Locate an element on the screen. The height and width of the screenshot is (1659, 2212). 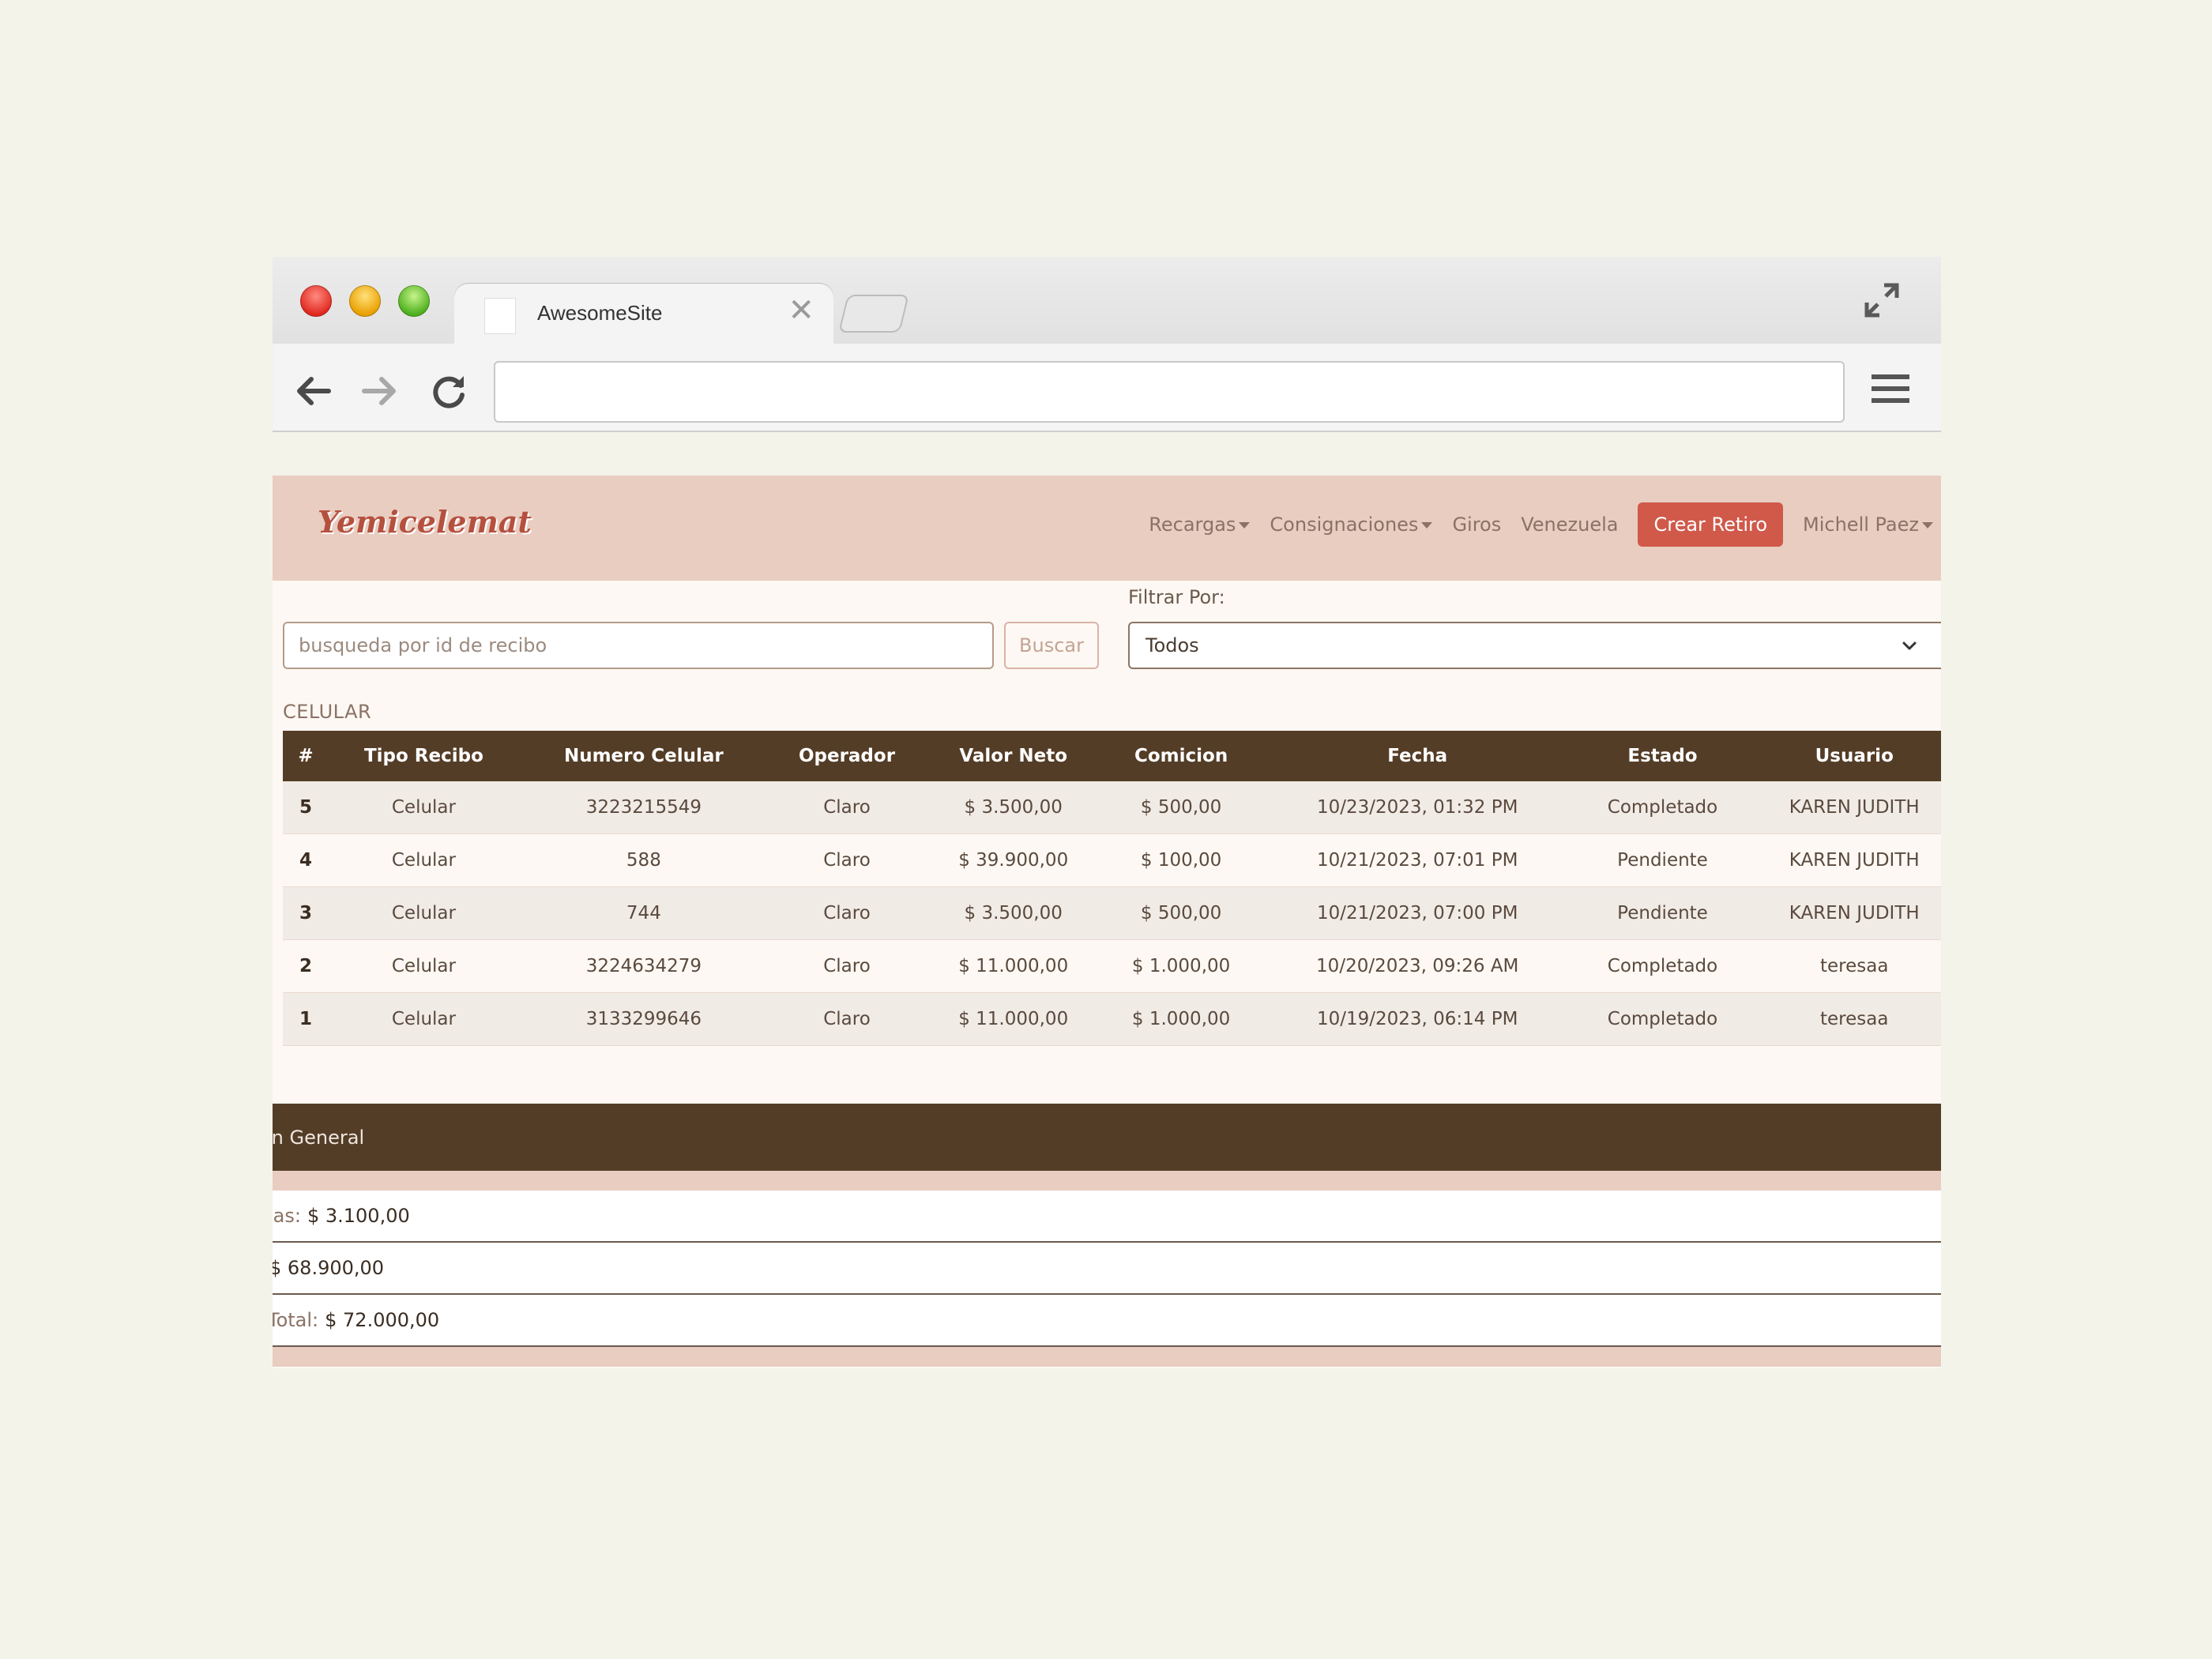
filter-label: Filtrar Por: is located at coordinates (1176, 597).